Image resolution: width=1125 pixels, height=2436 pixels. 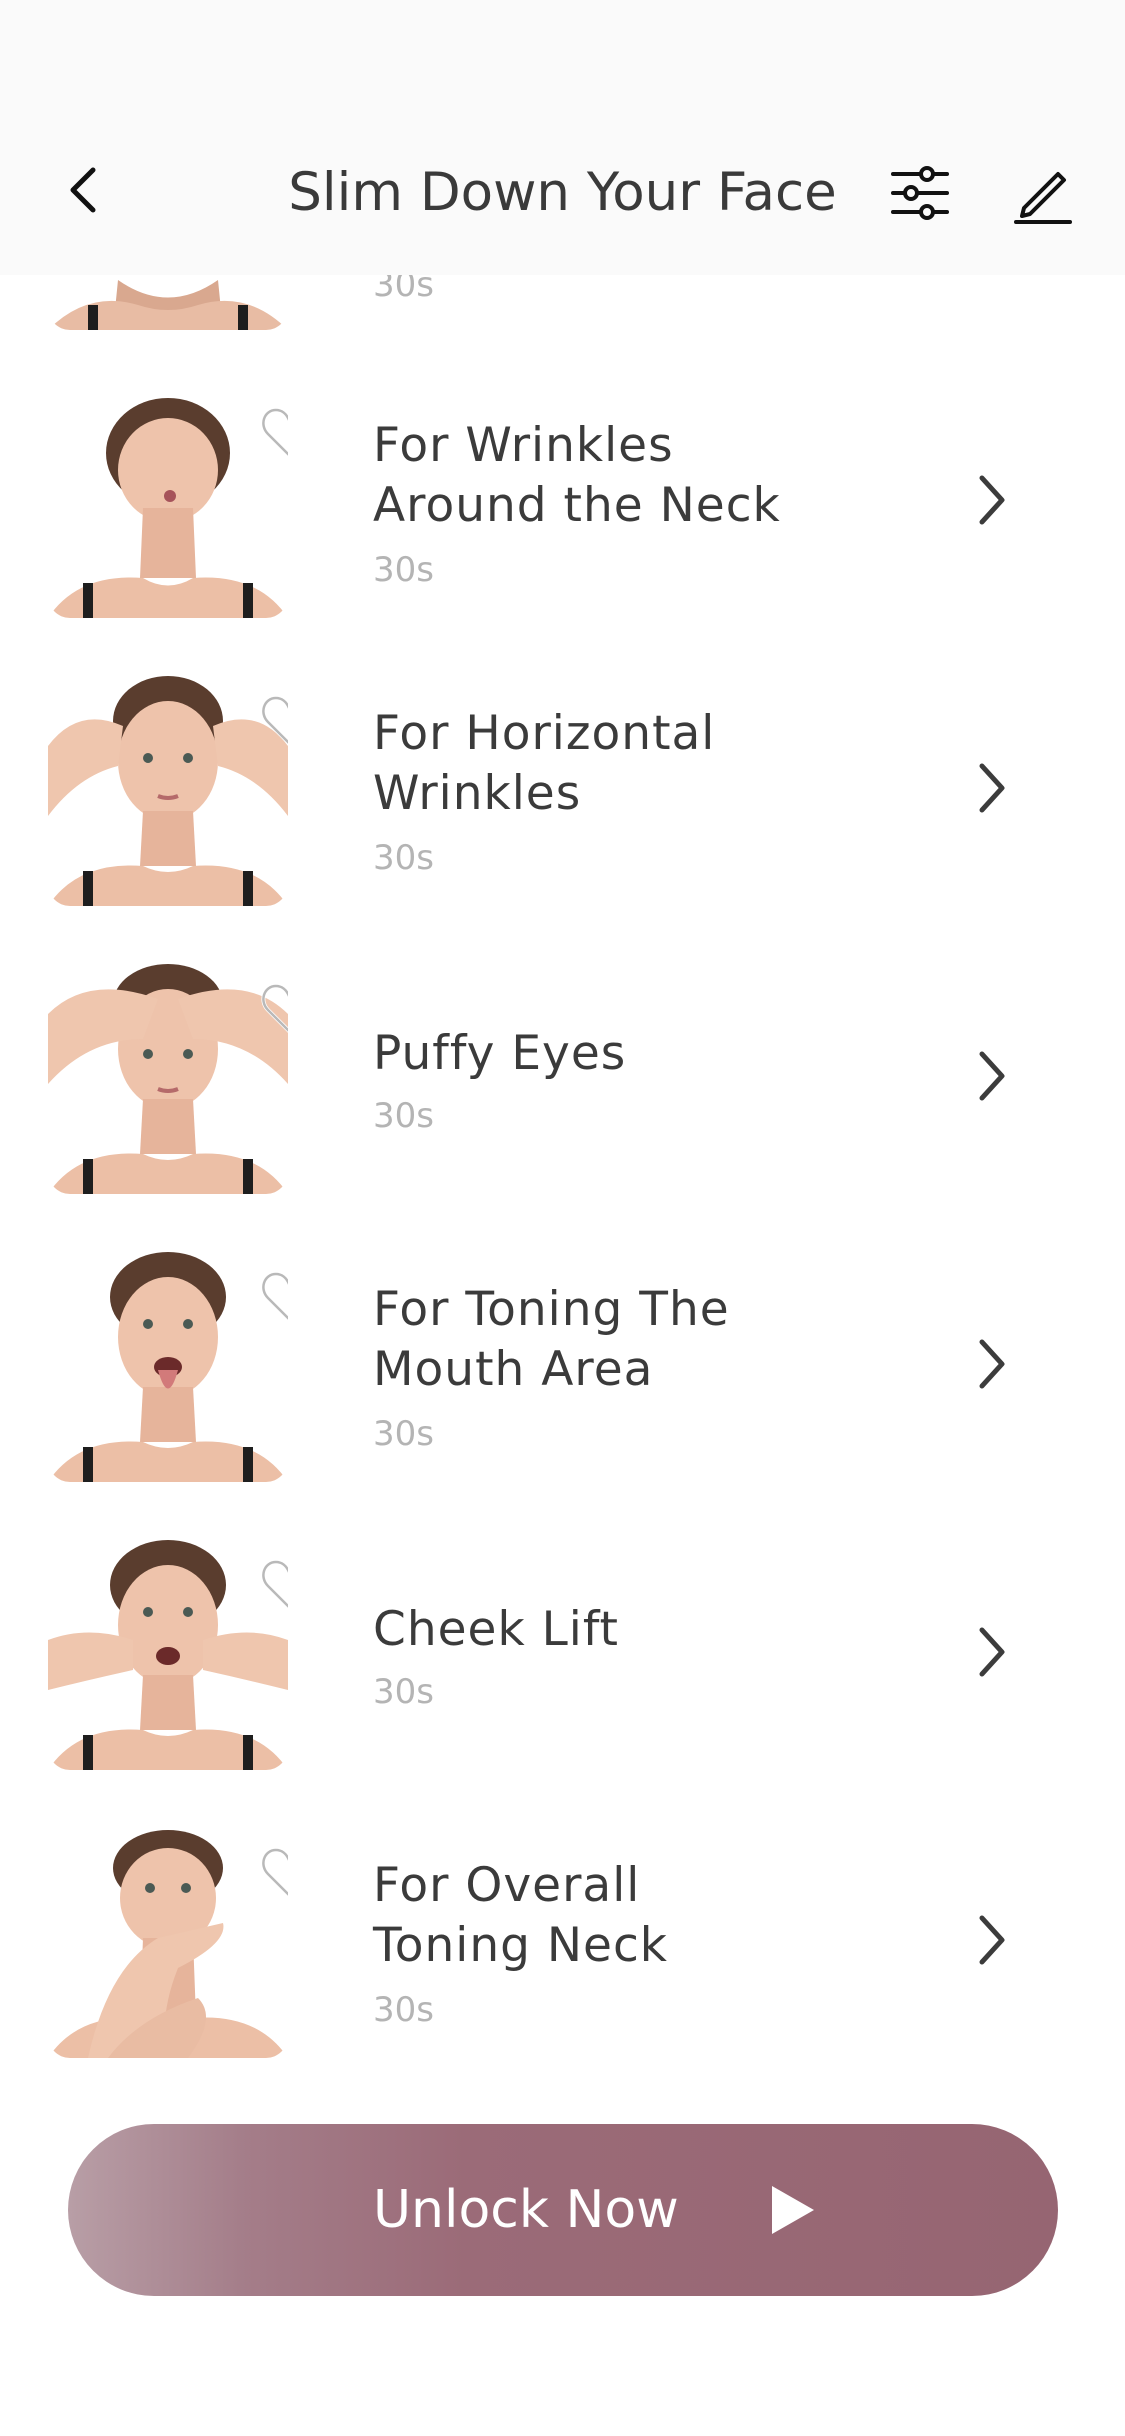 I want to click on unlock-now-label: Unlock Now, so click(x=526, y=2210).